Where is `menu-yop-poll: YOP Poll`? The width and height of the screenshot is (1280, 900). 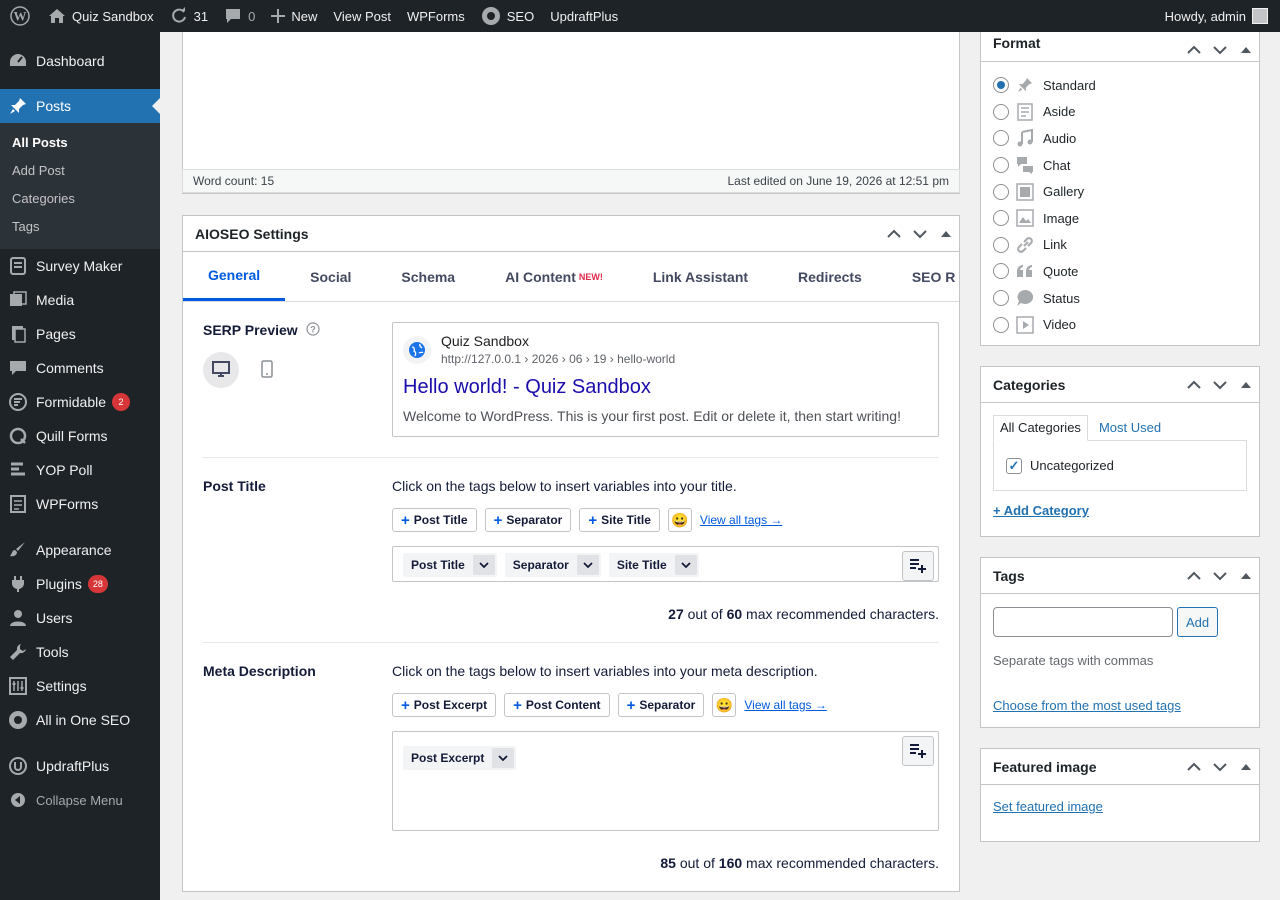 menu-yop-poll: YOP Poll is located at coordinates (80, 470).